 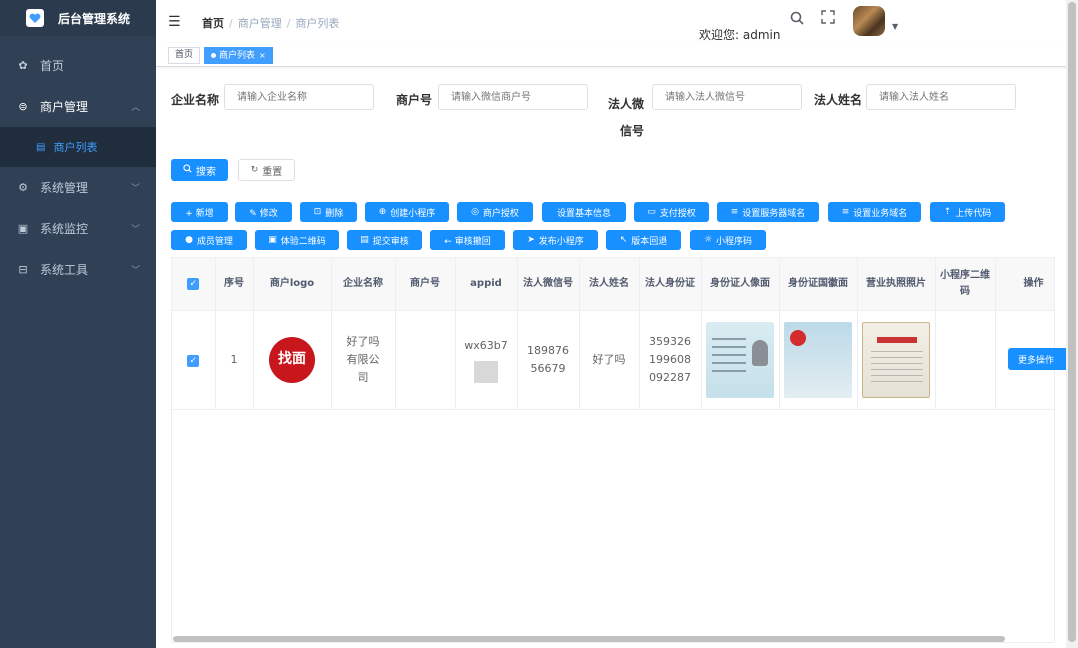 I want to click on tag-home: 首页, so click(x=184, y=55).